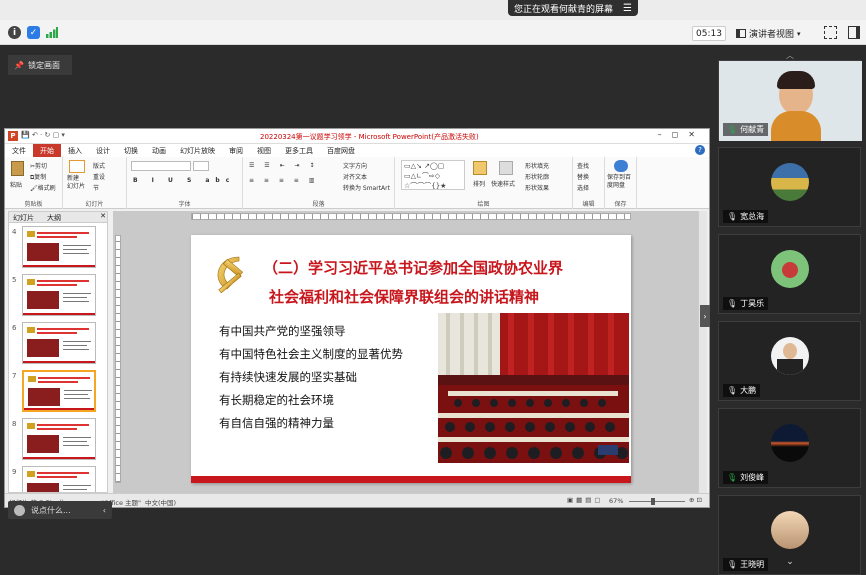 The width and height of the screenshot is (866, 575). Describe the element at coordinates (621, 166) in the screenshot. I see `baidu-cloud-icon` at that location.